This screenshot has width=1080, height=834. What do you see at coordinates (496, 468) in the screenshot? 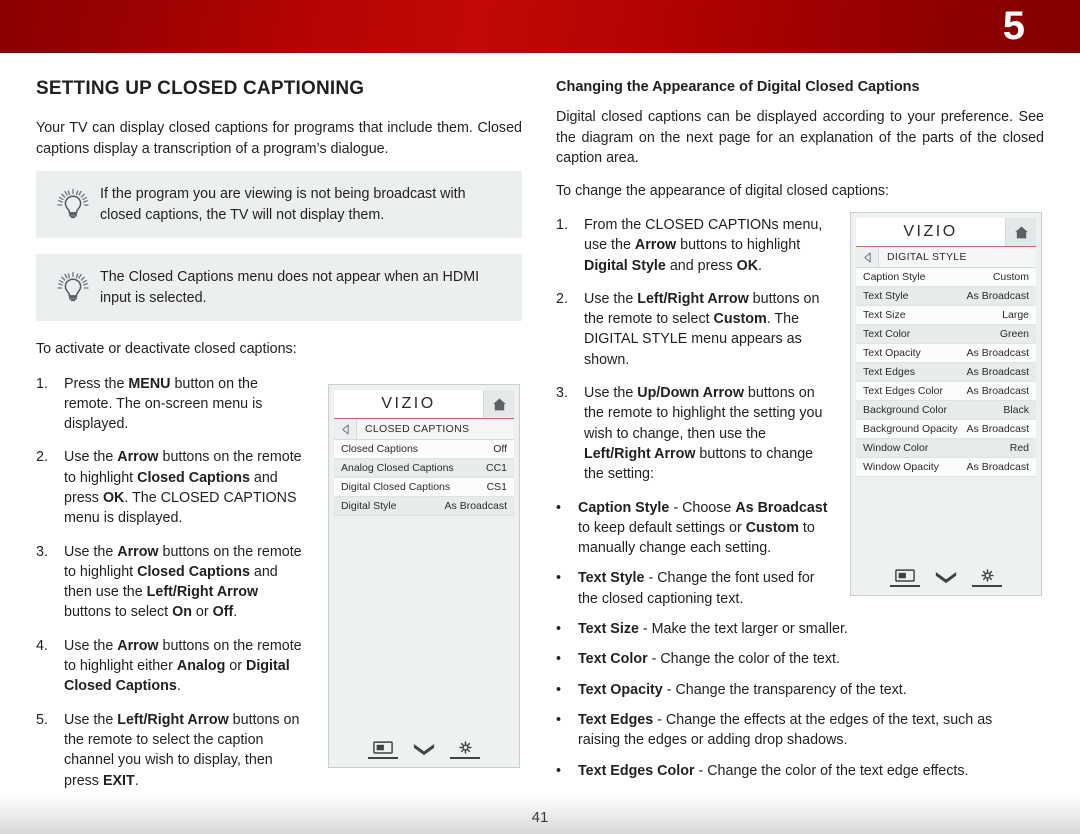
I see `row-value: CC1` at bounding box center [496, 468].